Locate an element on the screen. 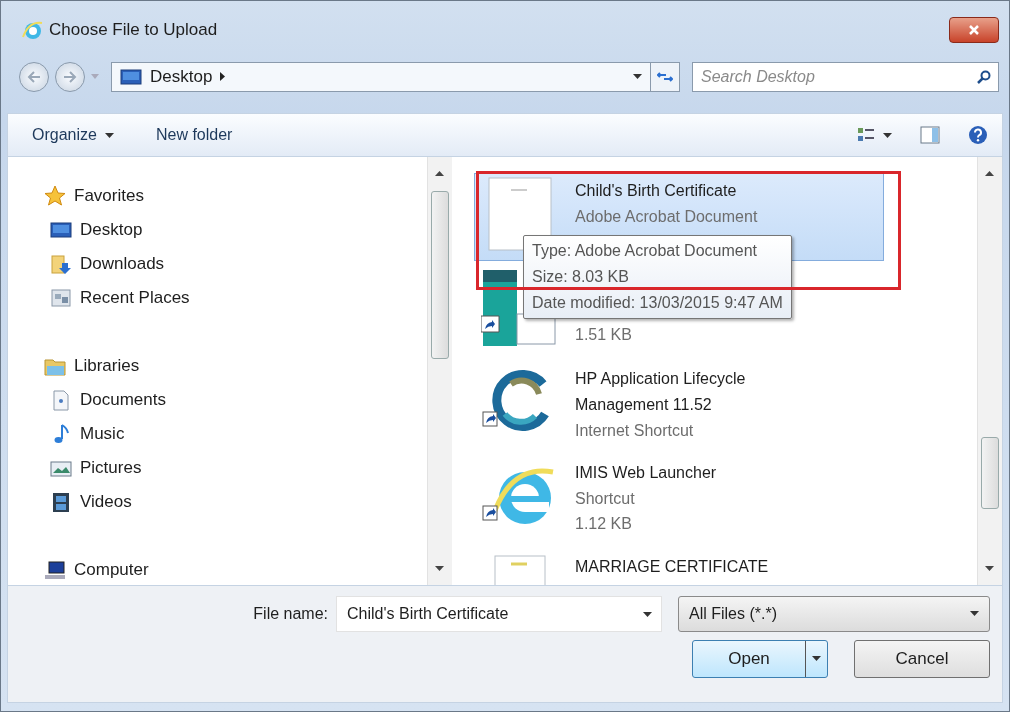 Image resolution: width=1010 pixels, height=712 pixels. file-name: HP Application Lifecycle Management 11.52 is located at coordinates (661, 391).